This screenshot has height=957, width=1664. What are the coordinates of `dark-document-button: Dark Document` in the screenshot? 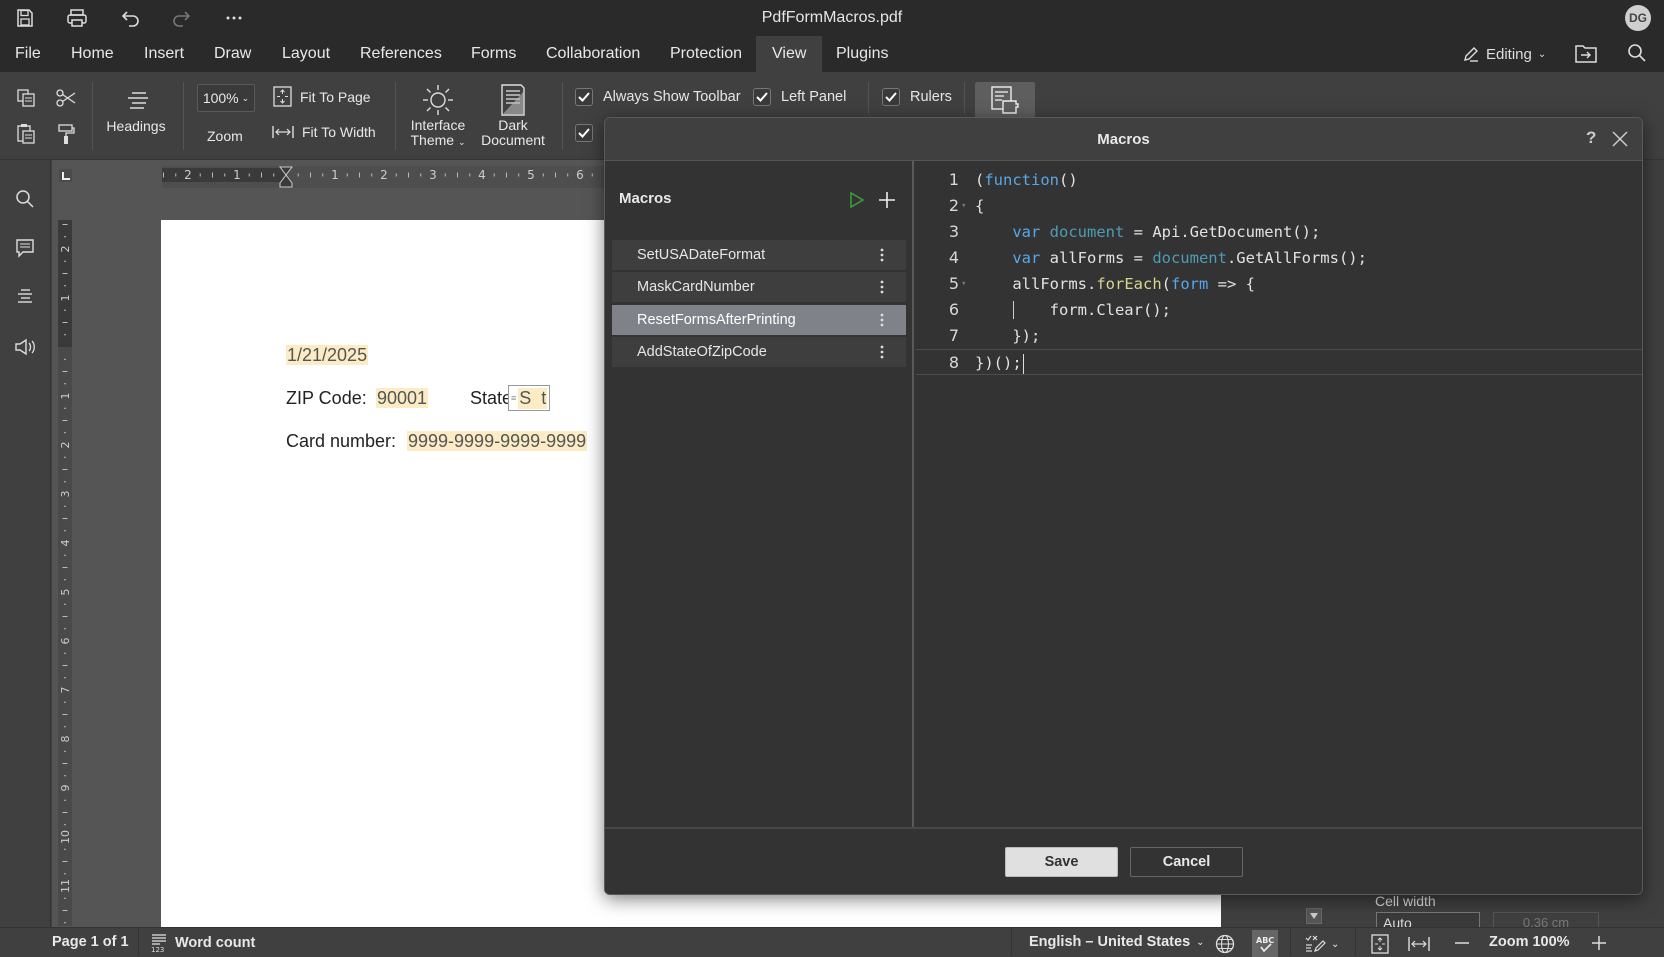 It's located at (513, 116).